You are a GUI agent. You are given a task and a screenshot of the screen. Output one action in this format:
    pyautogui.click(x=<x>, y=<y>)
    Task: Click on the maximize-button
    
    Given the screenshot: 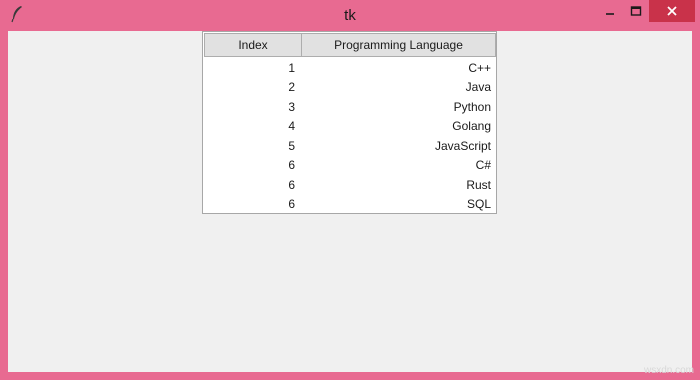 What is the action you would take?
    pyautogui.click(x=636, y=11)
    